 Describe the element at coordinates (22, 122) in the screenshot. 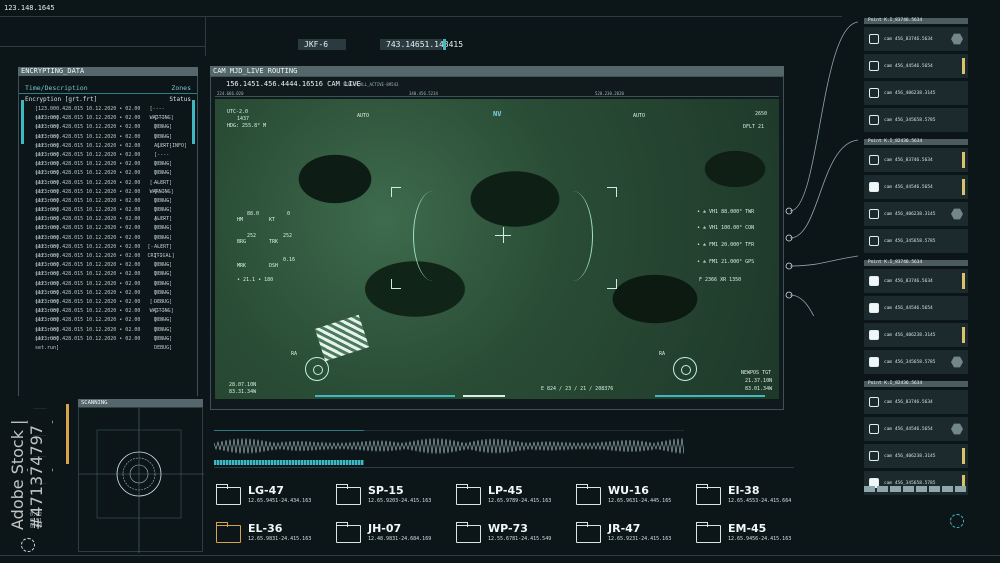

I see `log-scrollbar-left` at that location.